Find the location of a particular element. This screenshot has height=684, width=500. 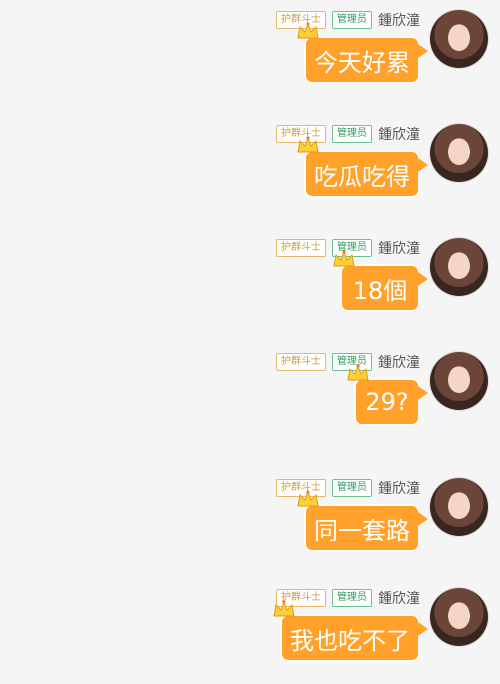

message-bubble: 18個 is located at coordinates (380, 281).